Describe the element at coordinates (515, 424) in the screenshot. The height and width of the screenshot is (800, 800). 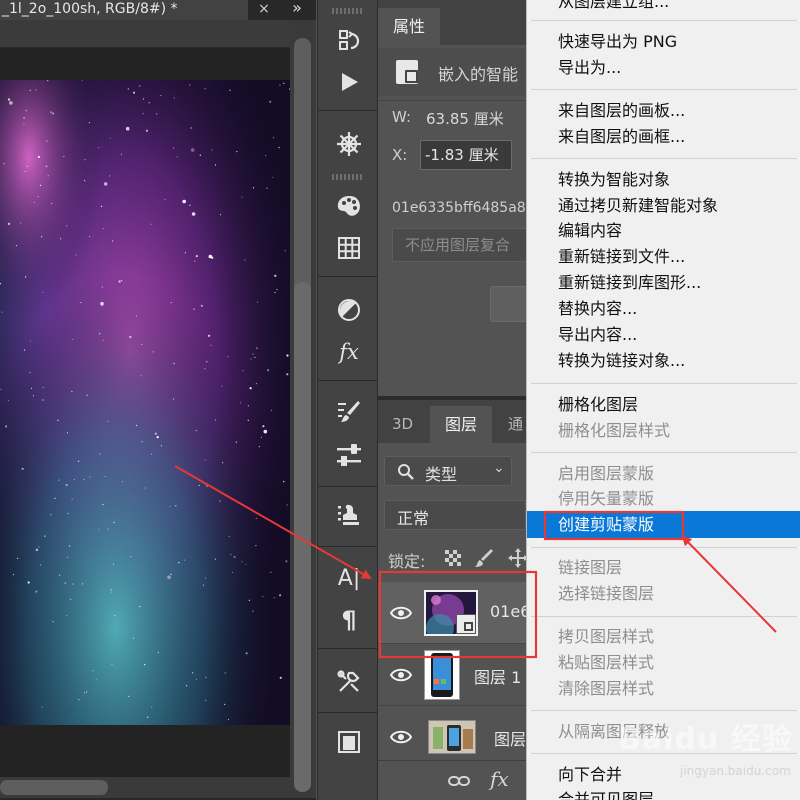
I see `tab-channels: 通` at that location.